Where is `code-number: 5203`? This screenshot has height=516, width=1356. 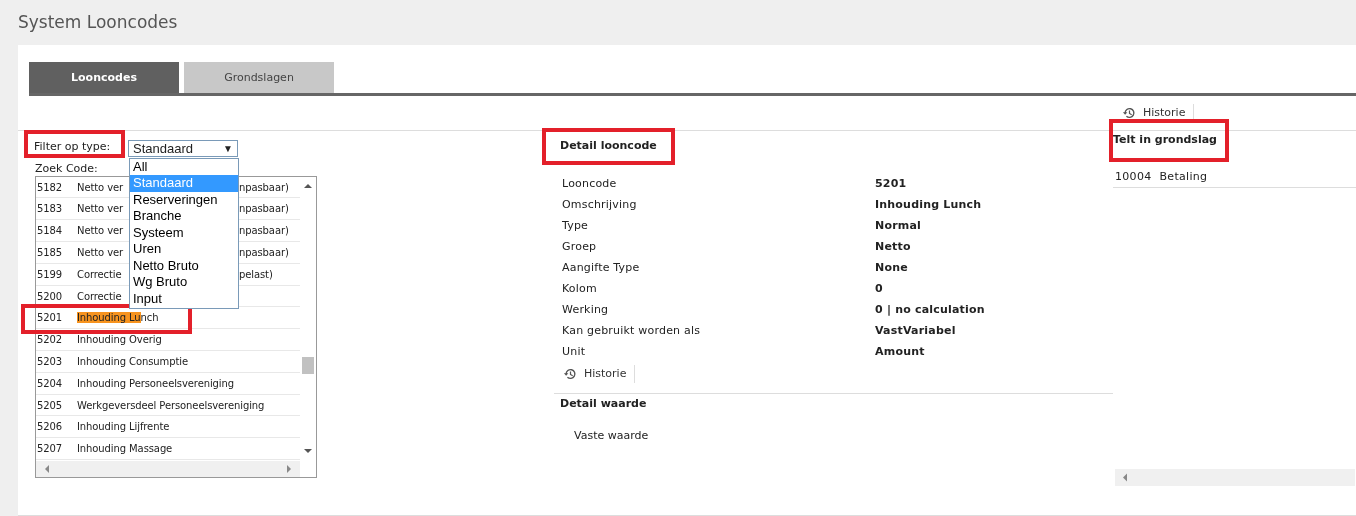
code-number: 5203 is located at coordinates (56, 361).